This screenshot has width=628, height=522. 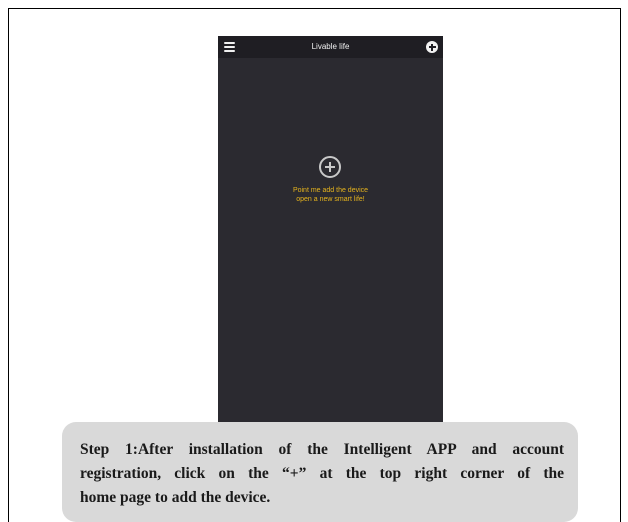 What do you see at coordinates (175, 497) in the screenshot?
I see `caption-line-3: home page to add the device.` at bounding box center [175, 497].